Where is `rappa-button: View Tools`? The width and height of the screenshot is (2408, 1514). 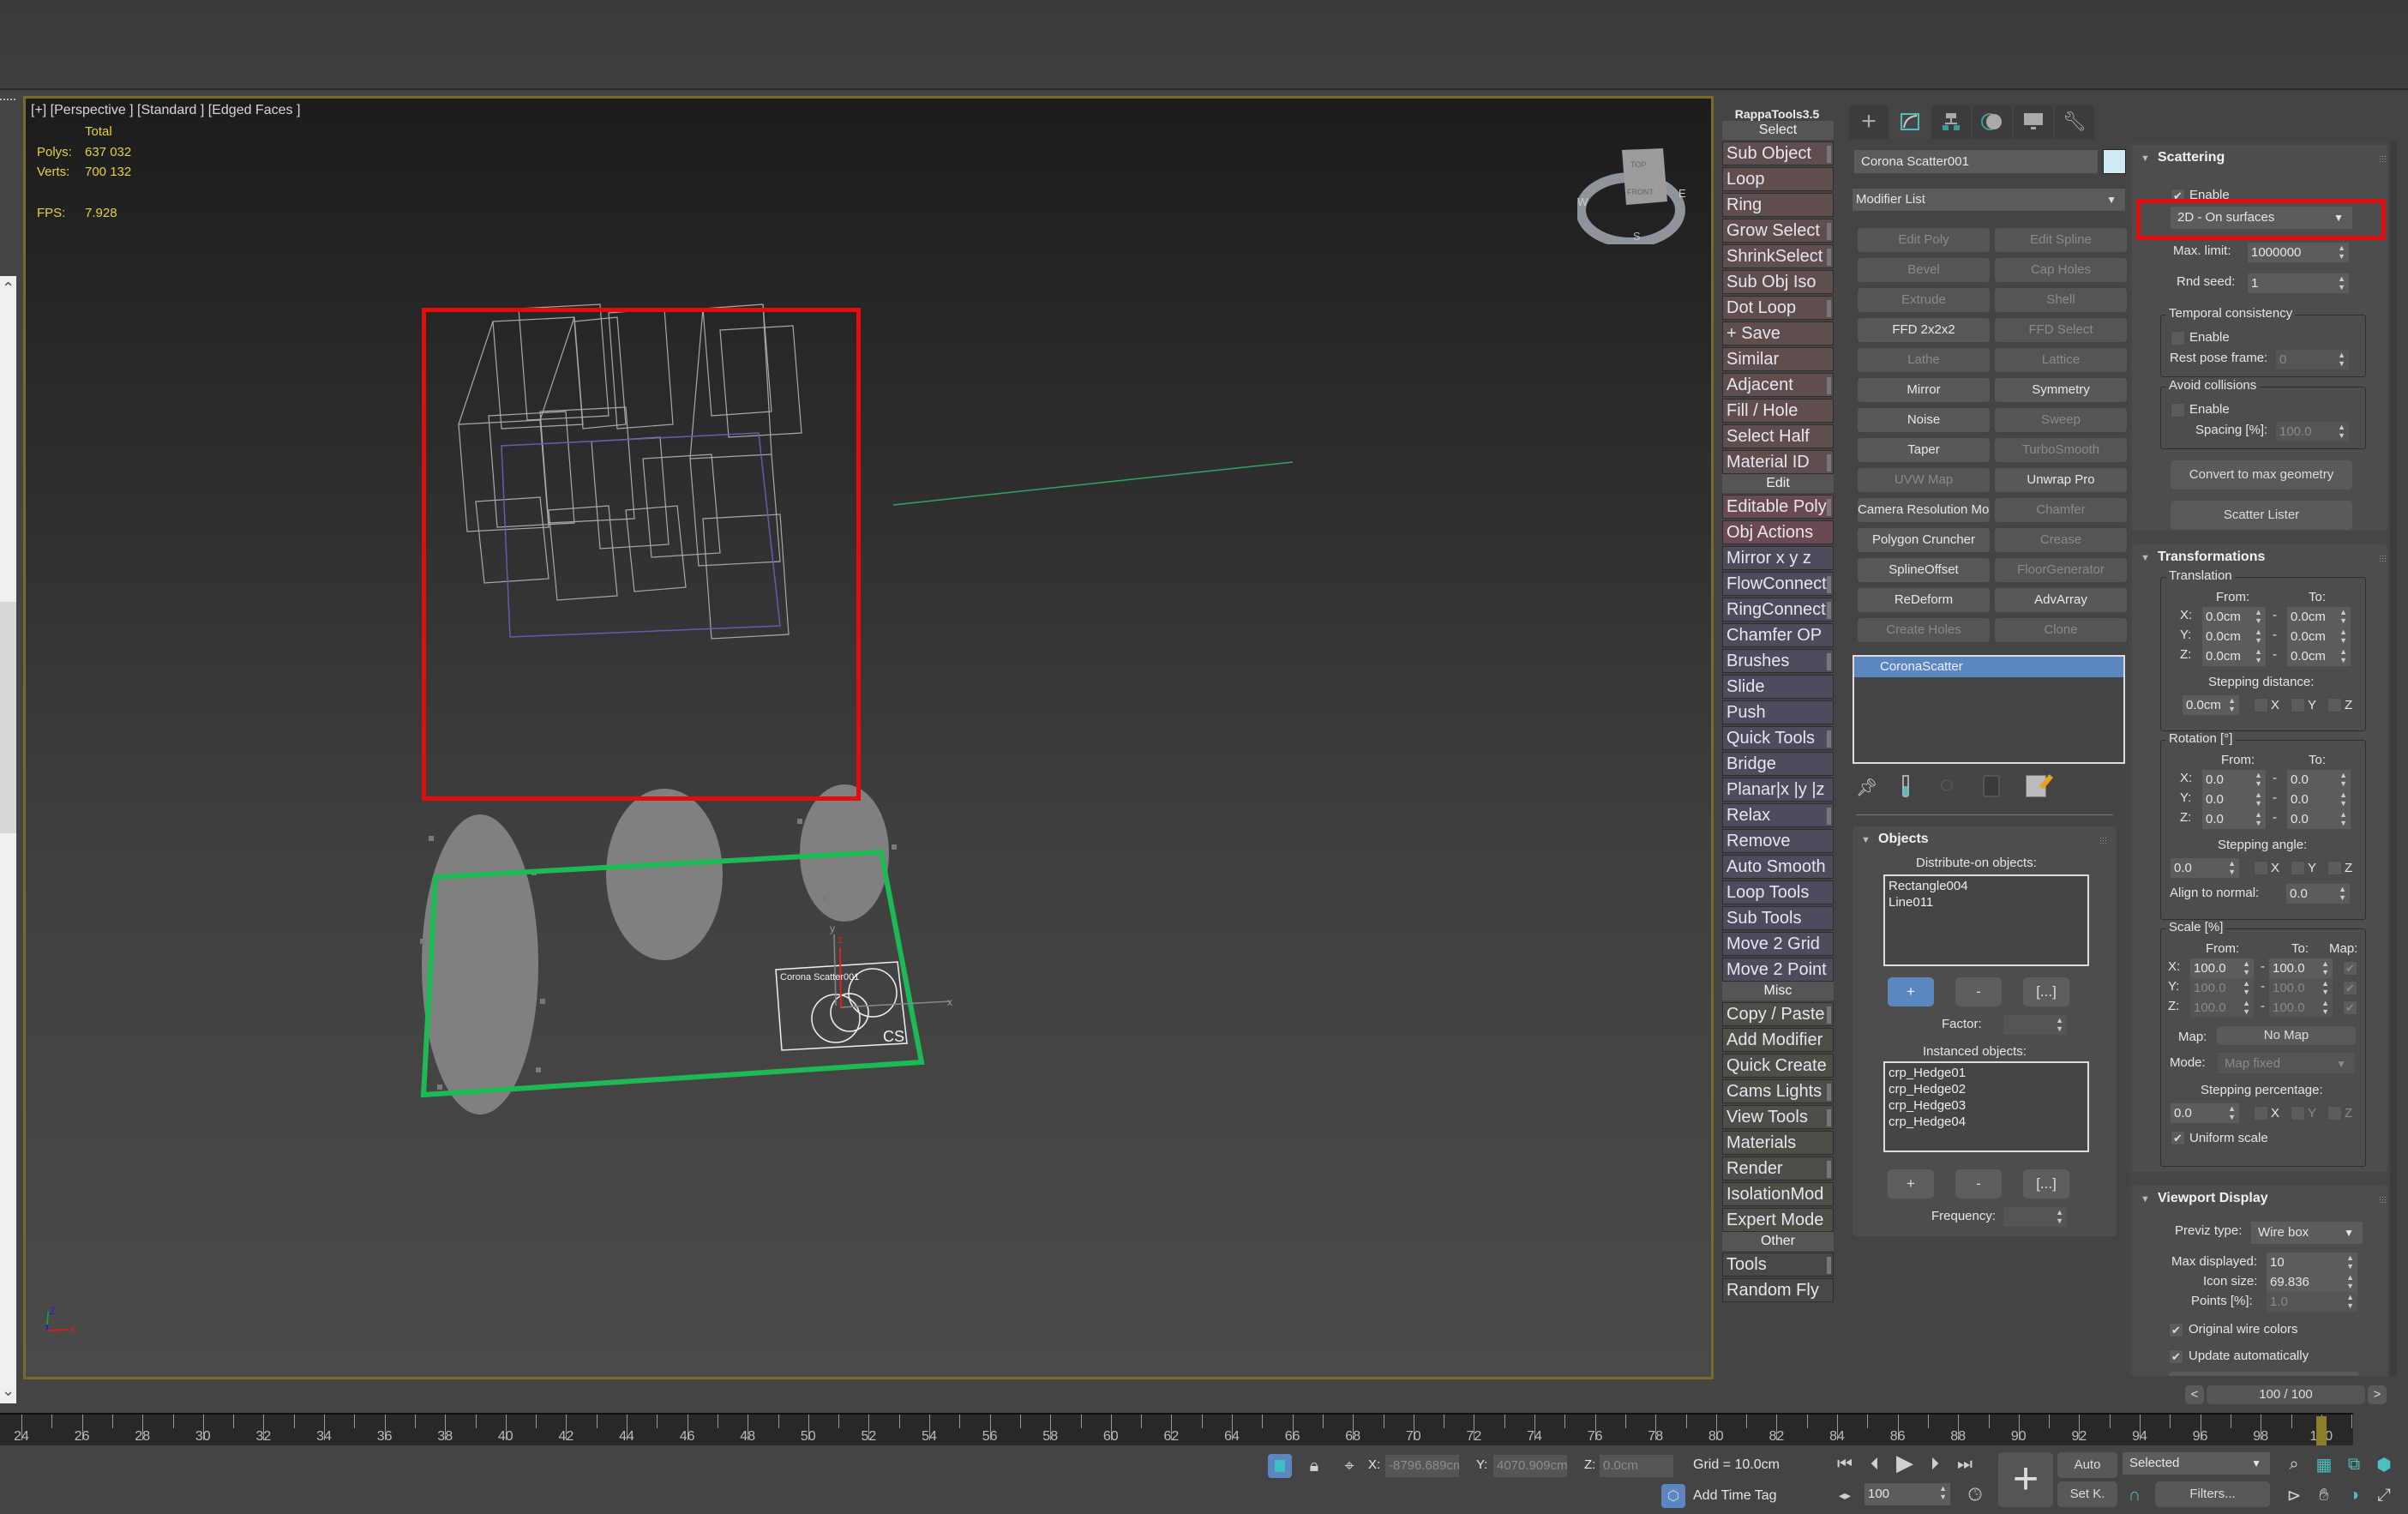
rappa-button: View Tools is located at coordinates (1778, 1117).